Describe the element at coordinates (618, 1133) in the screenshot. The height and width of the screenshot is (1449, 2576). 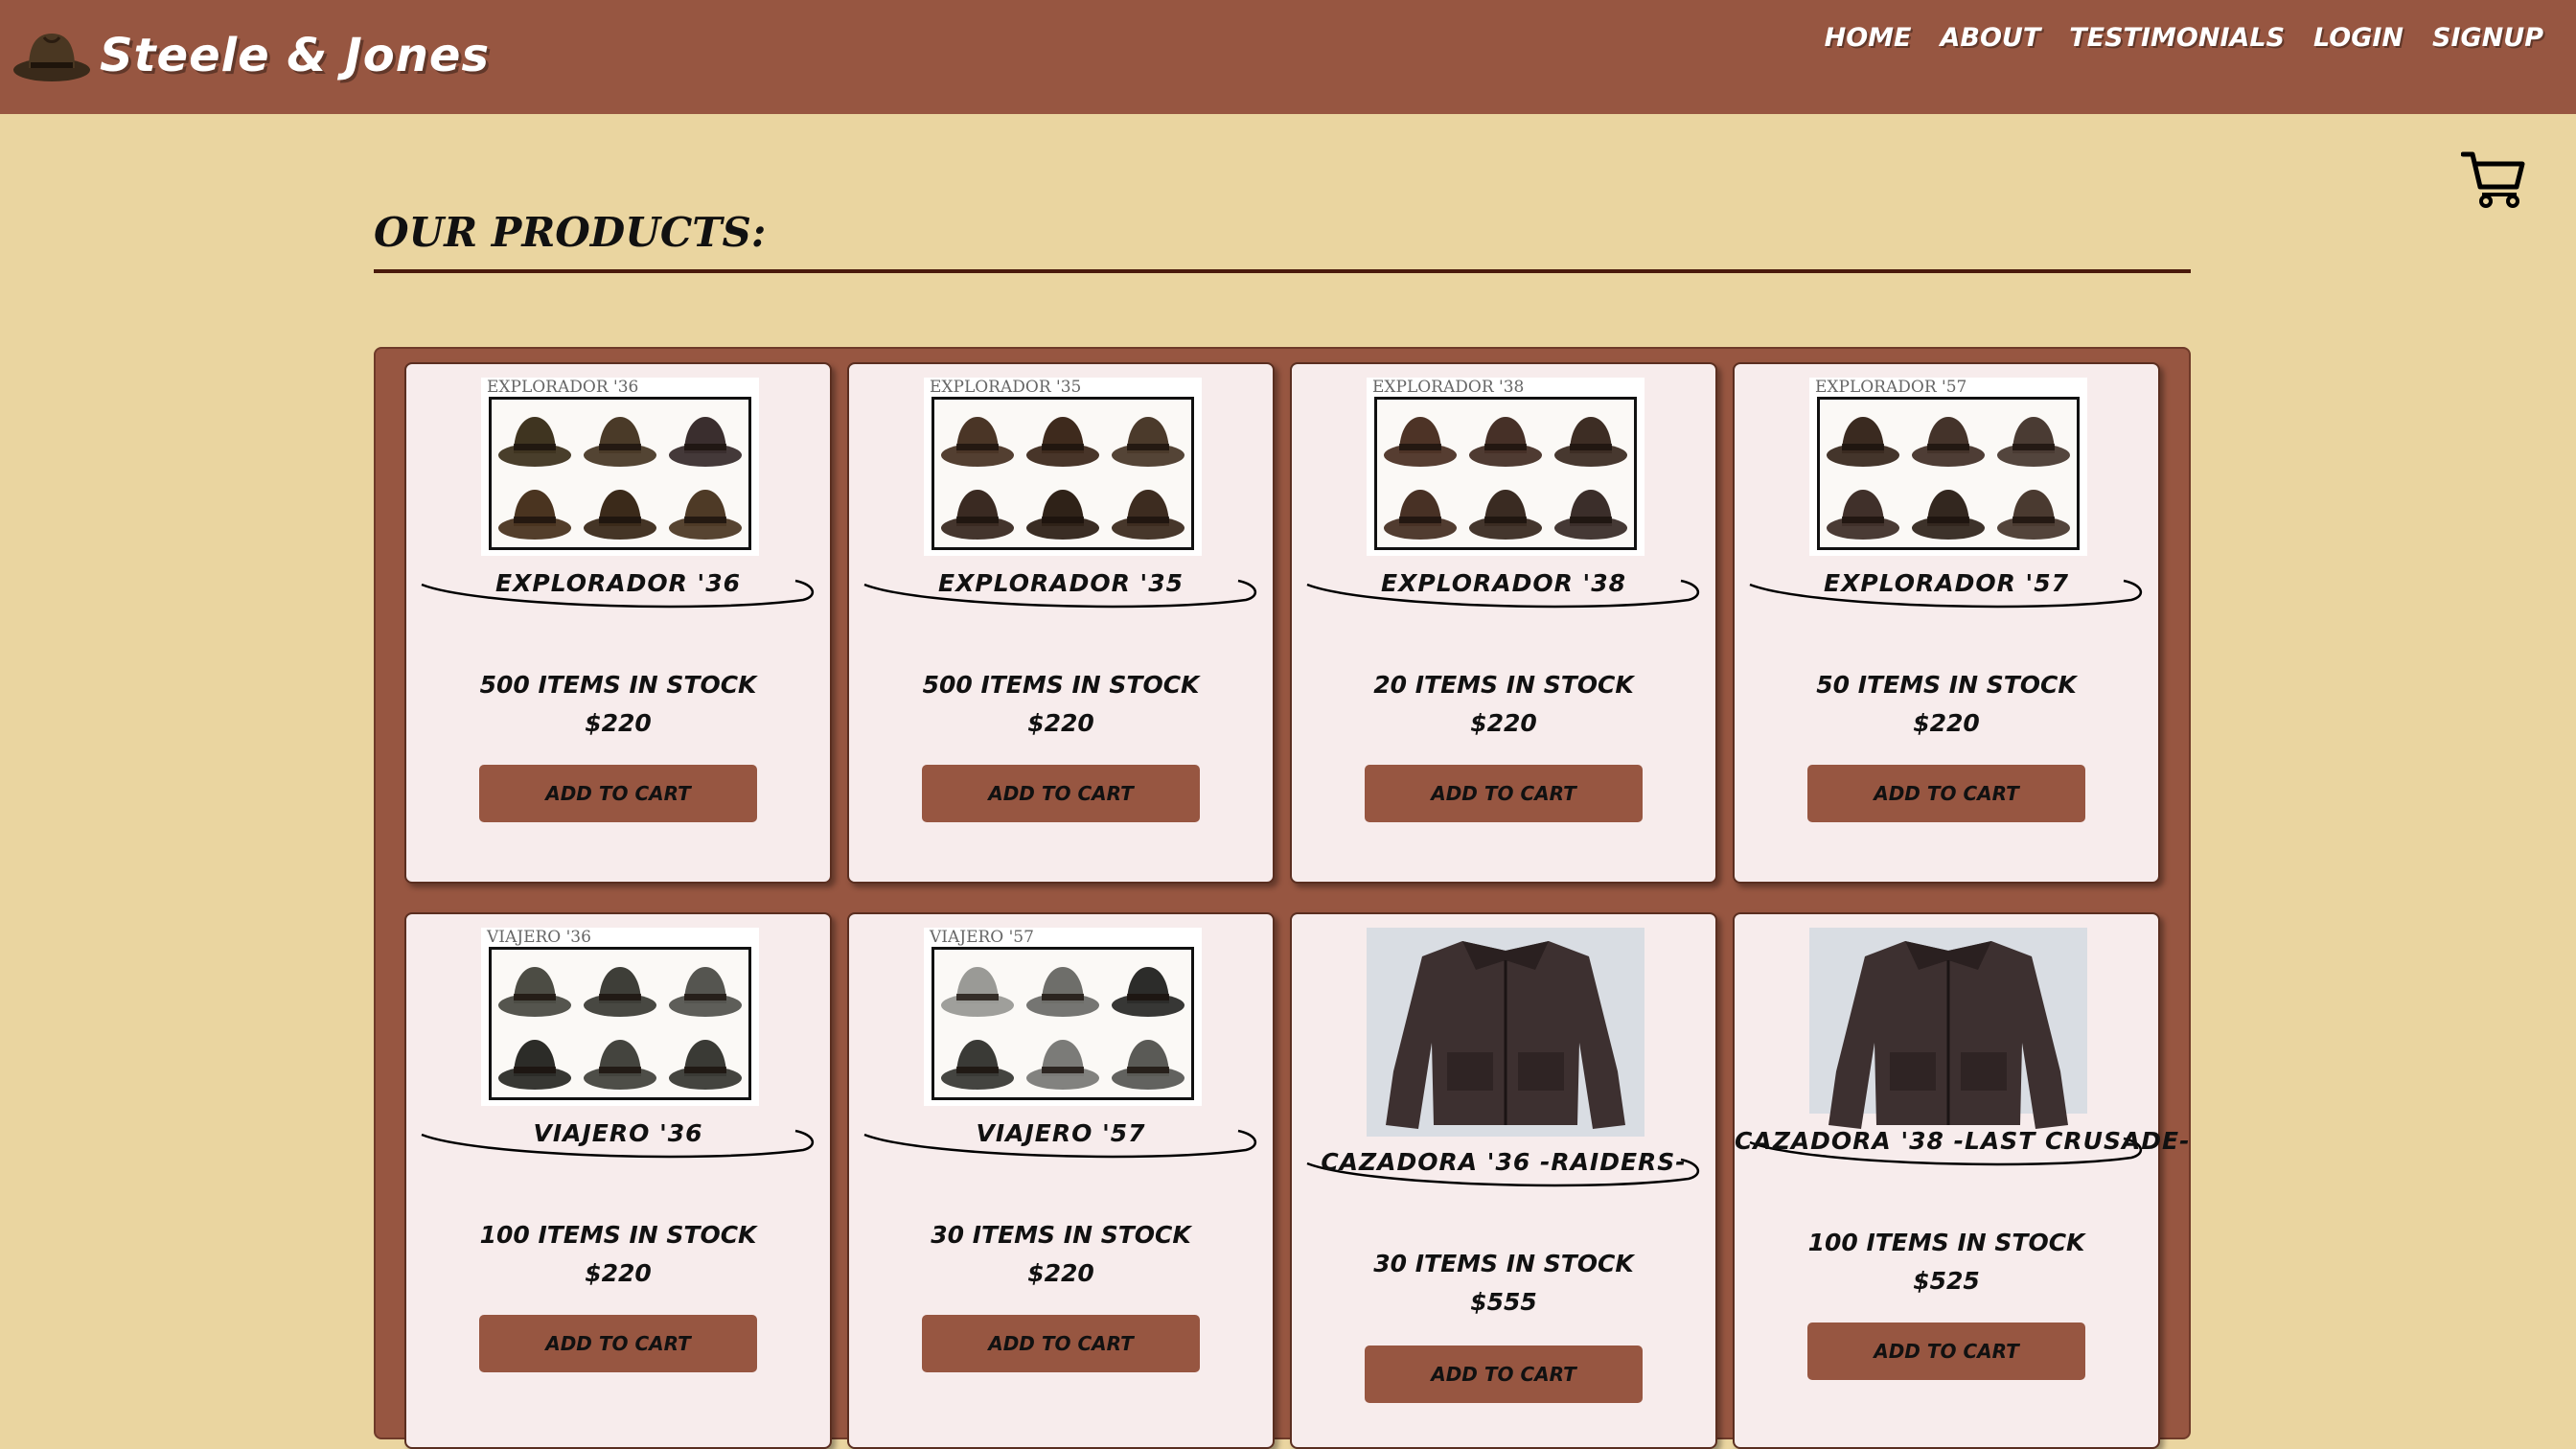
I see `product-name: VIAJERO '36` at that location.